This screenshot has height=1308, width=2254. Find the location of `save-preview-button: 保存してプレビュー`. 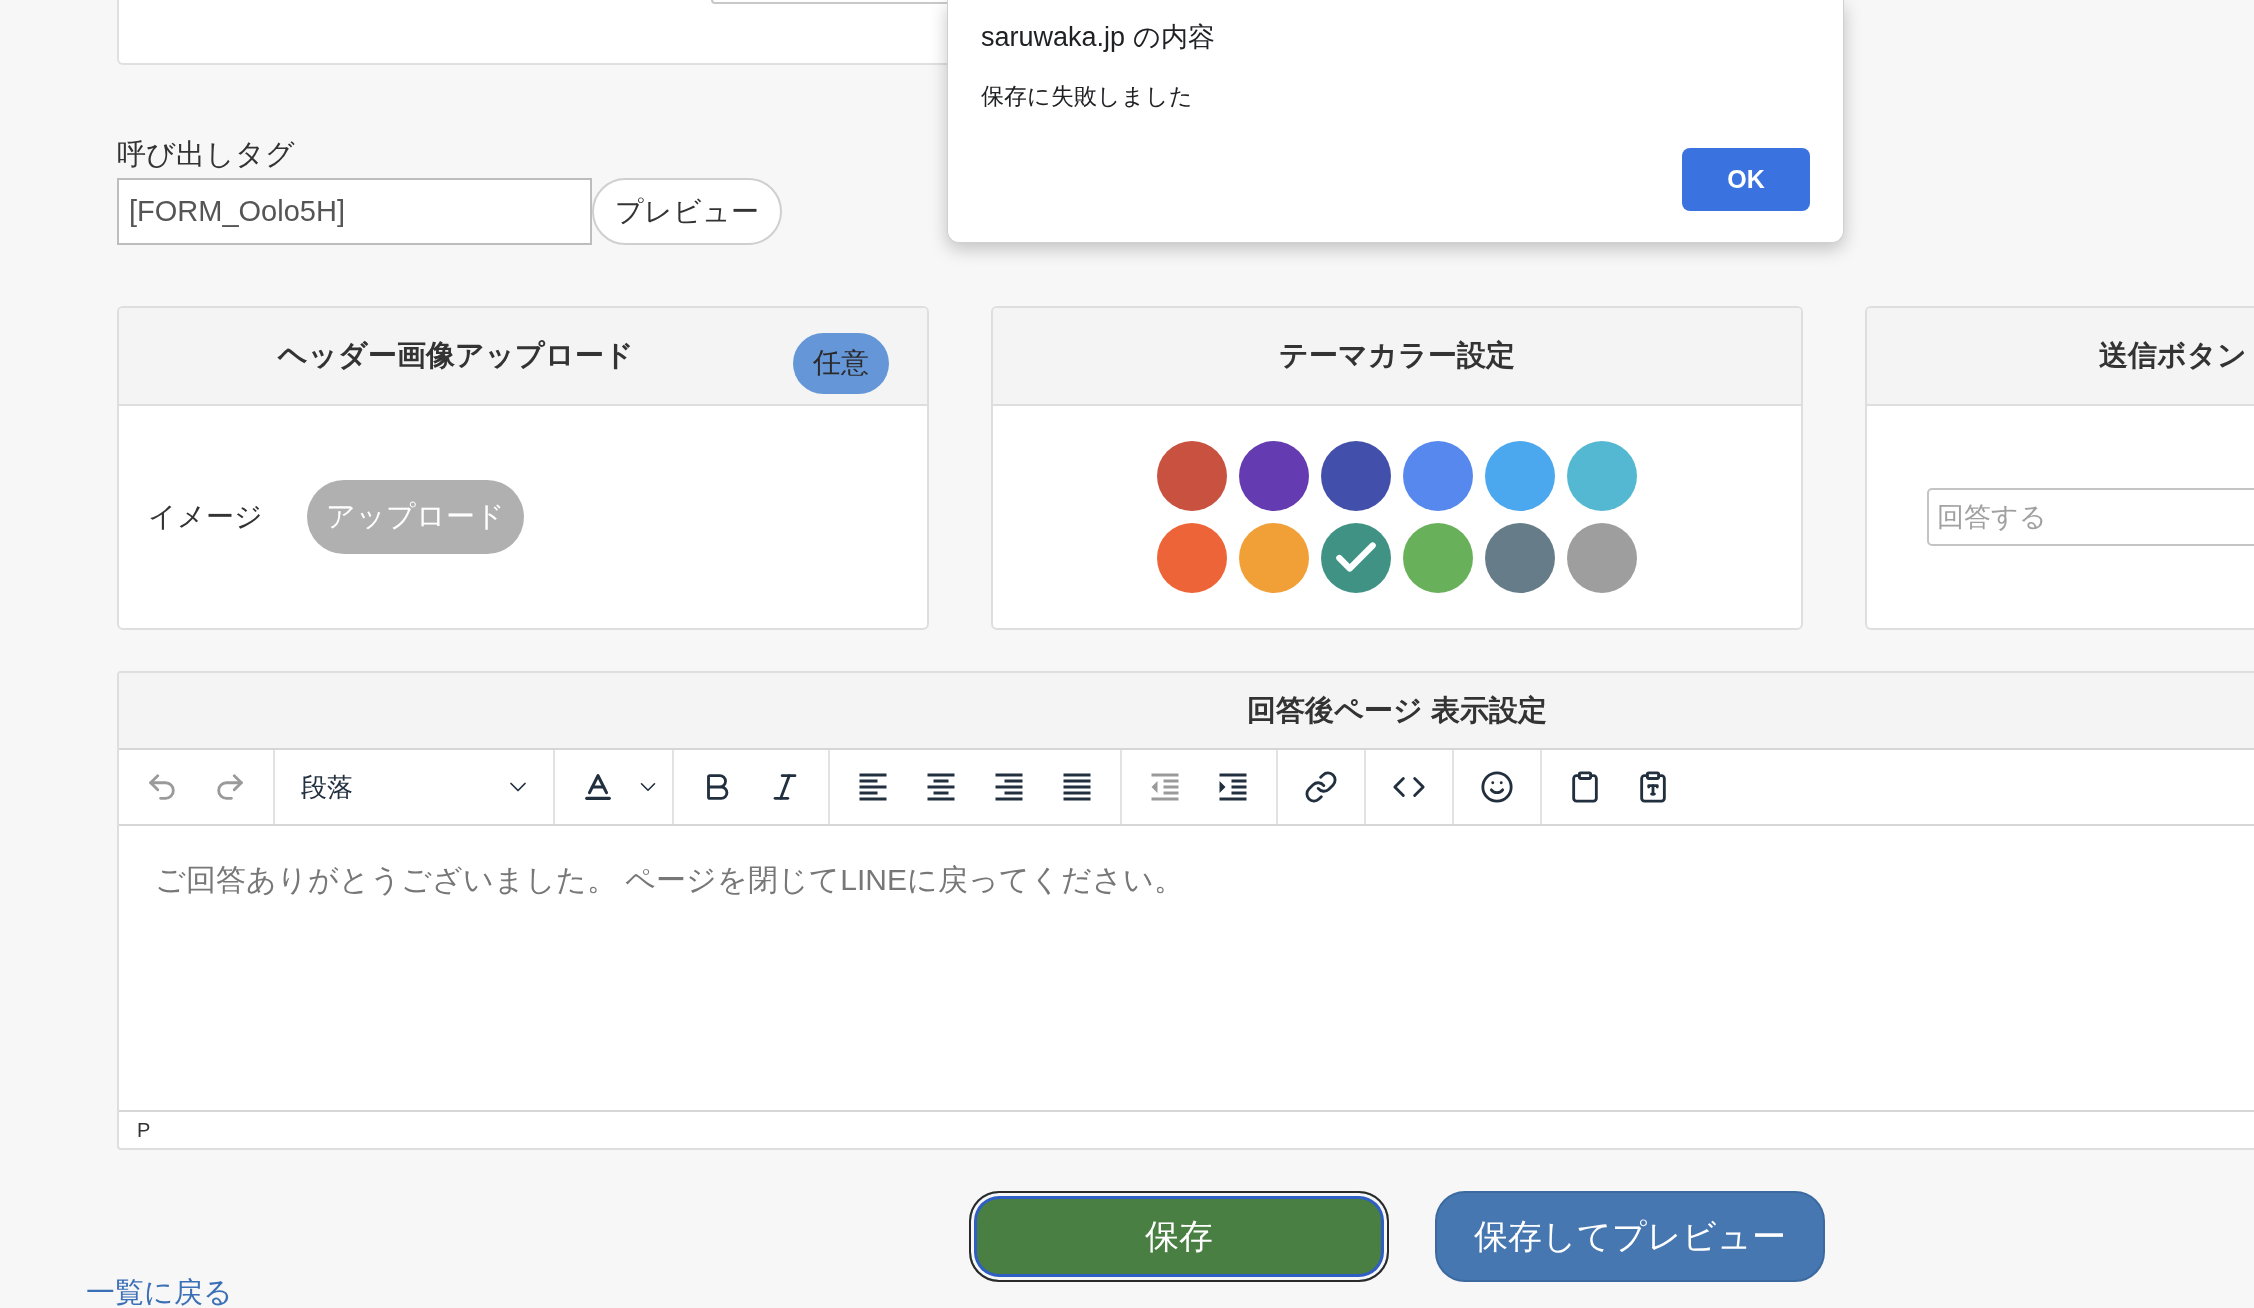

save-preview-button: 保存してプレビュー is located at coordinates (1630, 1236).